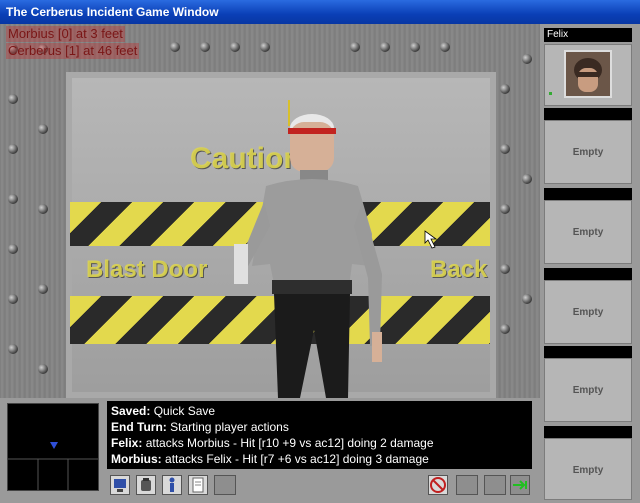  I want to click on no-action-icon, so click(438, 485).